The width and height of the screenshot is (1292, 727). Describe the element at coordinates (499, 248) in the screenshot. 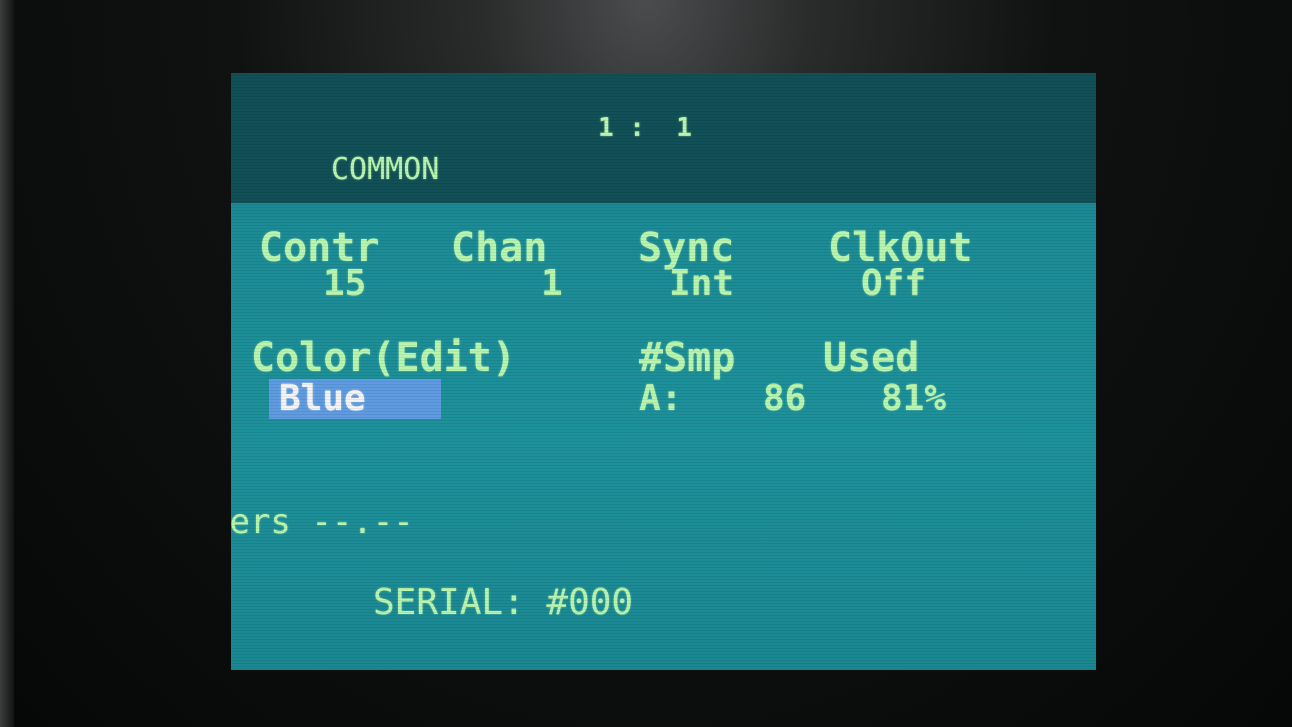

I see `param-label-chan: Chan` at that location.